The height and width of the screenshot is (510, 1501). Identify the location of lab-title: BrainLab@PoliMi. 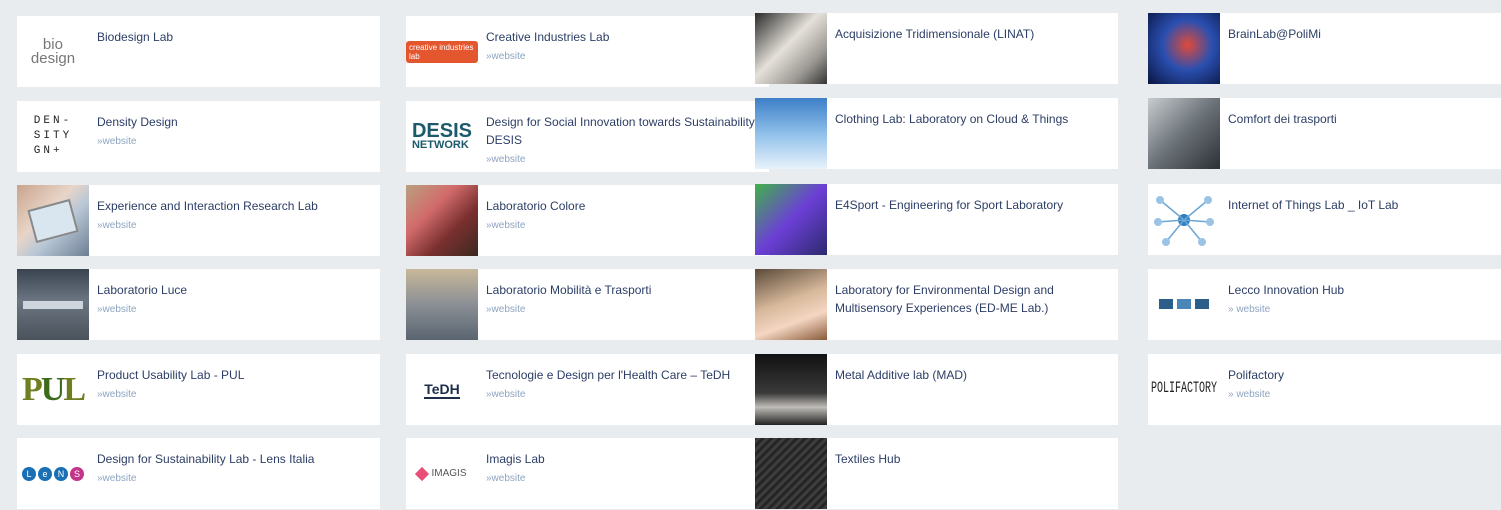
(1362, 34).